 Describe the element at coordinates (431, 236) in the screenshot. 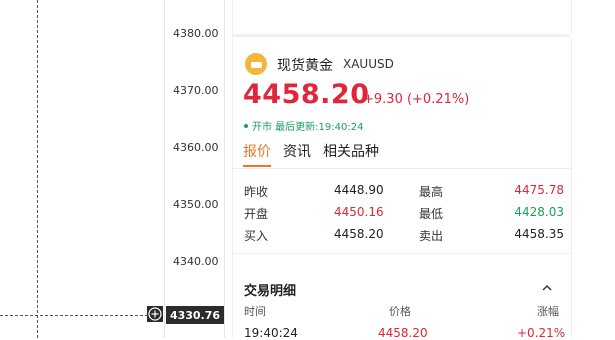

I see `stat-label: 卖出` at that location.